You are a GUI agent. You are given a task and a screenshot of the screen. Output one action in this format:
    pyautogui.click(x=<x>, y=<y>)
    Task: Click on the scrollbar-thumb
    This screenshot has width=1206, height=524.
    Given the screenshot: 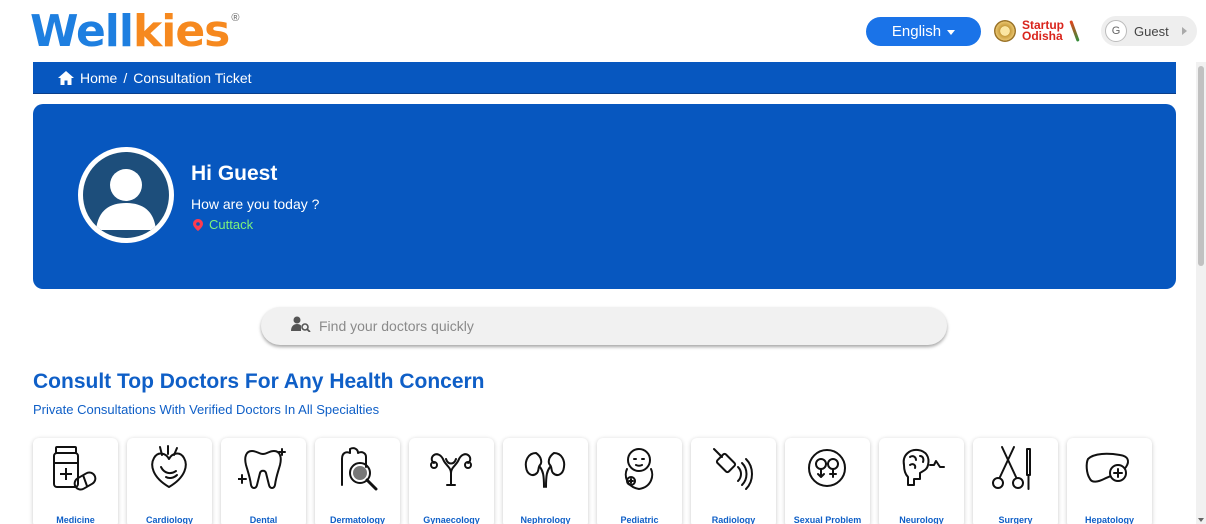 What is the action you would take?
    pyautogui.click(x=1201, y=166)
    